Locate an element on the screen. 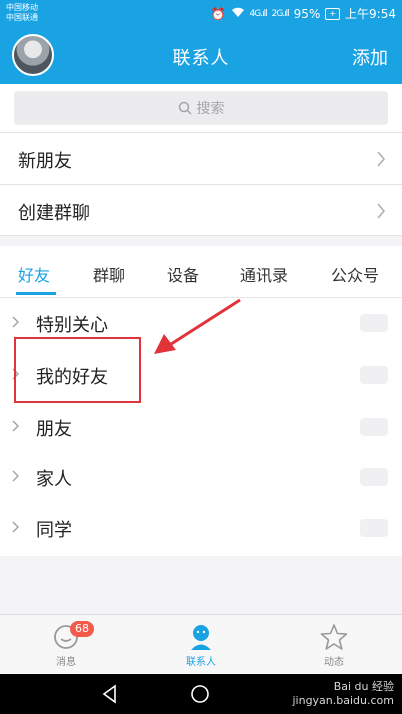 The height and width of the screenshot is (714, 402). tab-friends: 好友 is located at coordinates (34, 274).